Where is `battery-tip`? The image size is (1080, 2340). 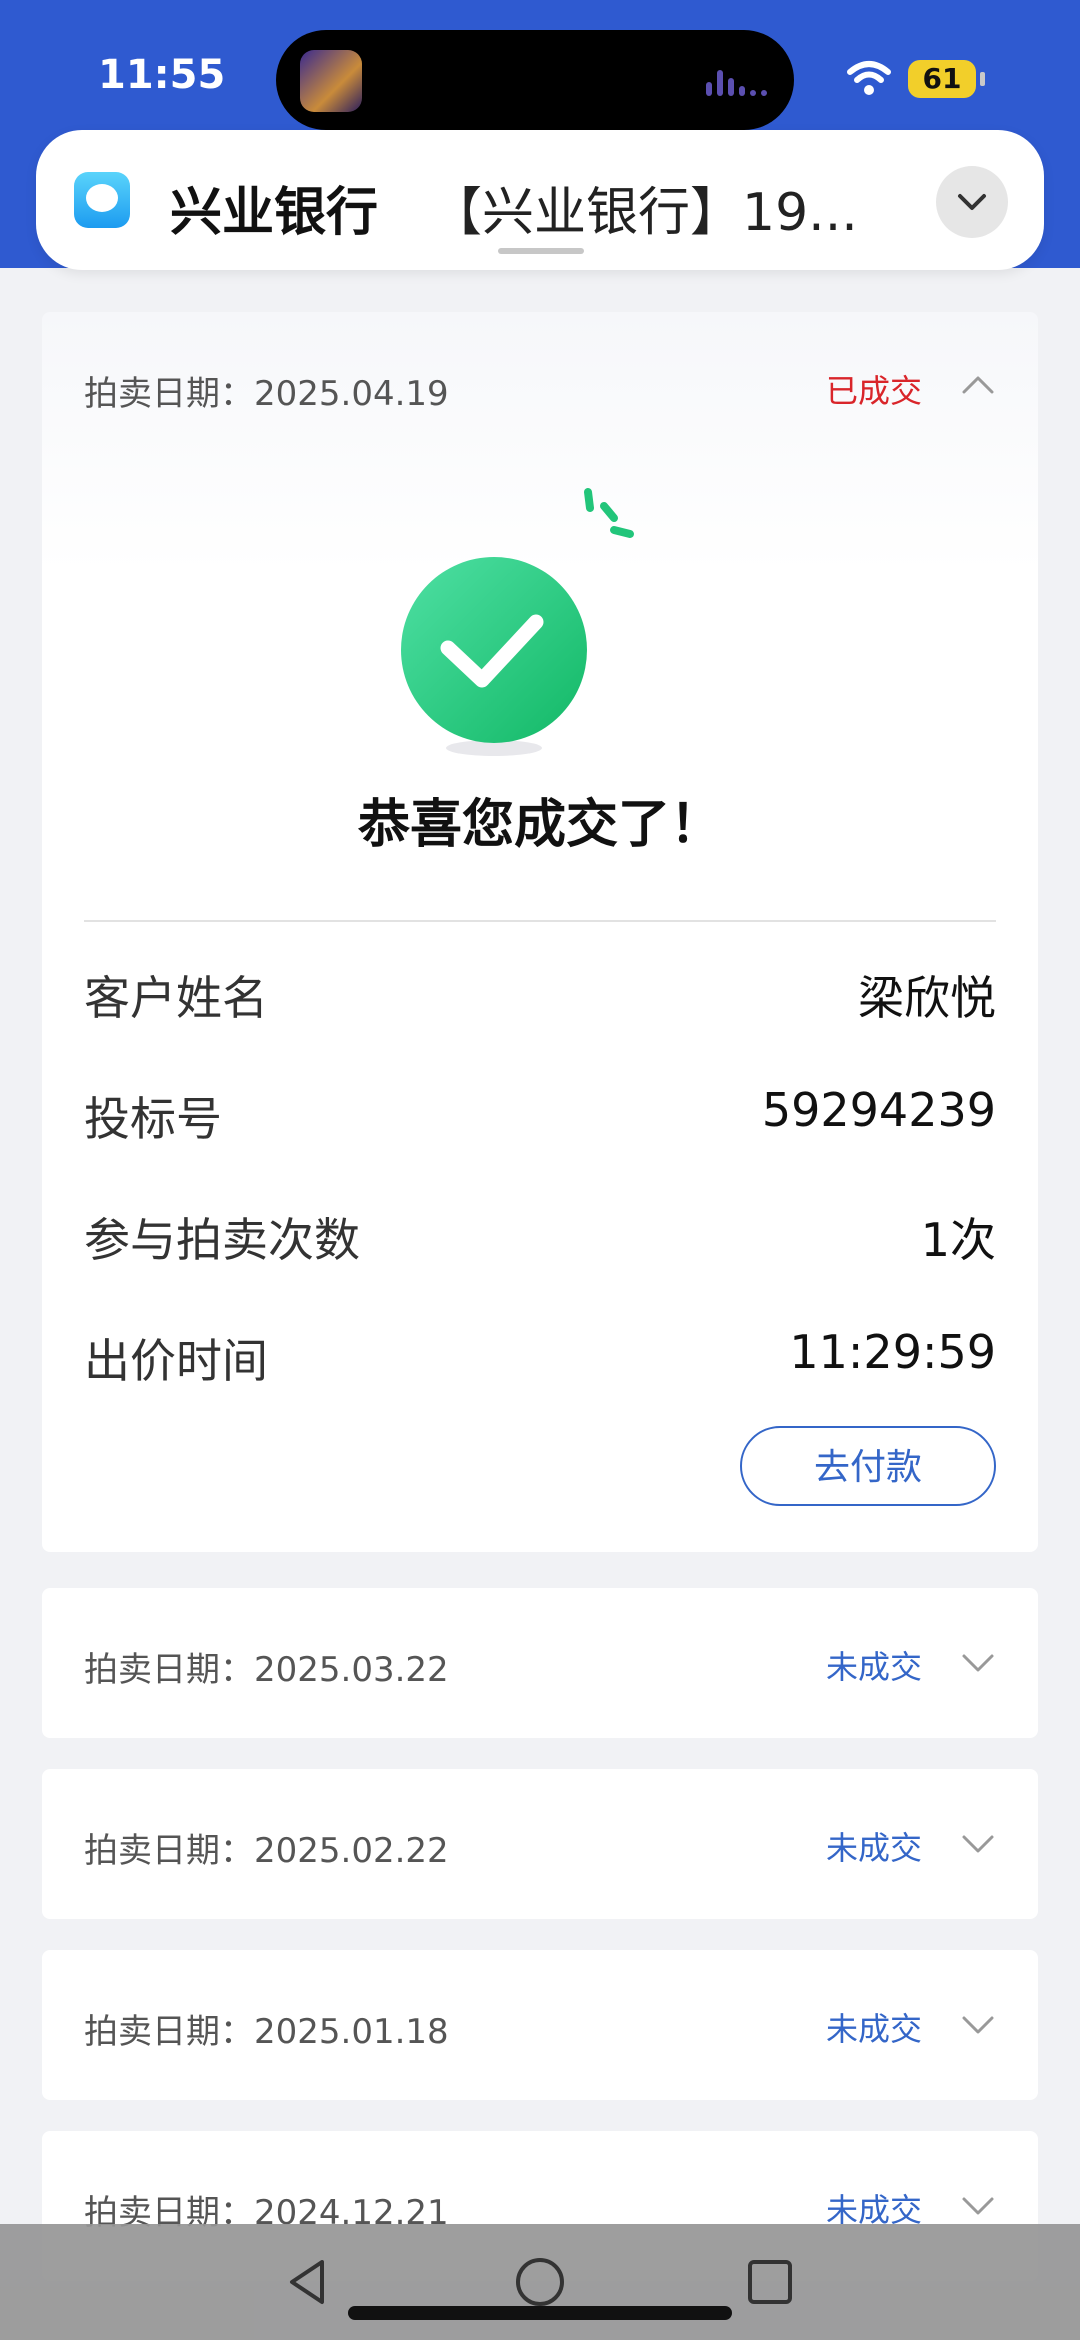 battery-tip is located at coordinates (982, 79).